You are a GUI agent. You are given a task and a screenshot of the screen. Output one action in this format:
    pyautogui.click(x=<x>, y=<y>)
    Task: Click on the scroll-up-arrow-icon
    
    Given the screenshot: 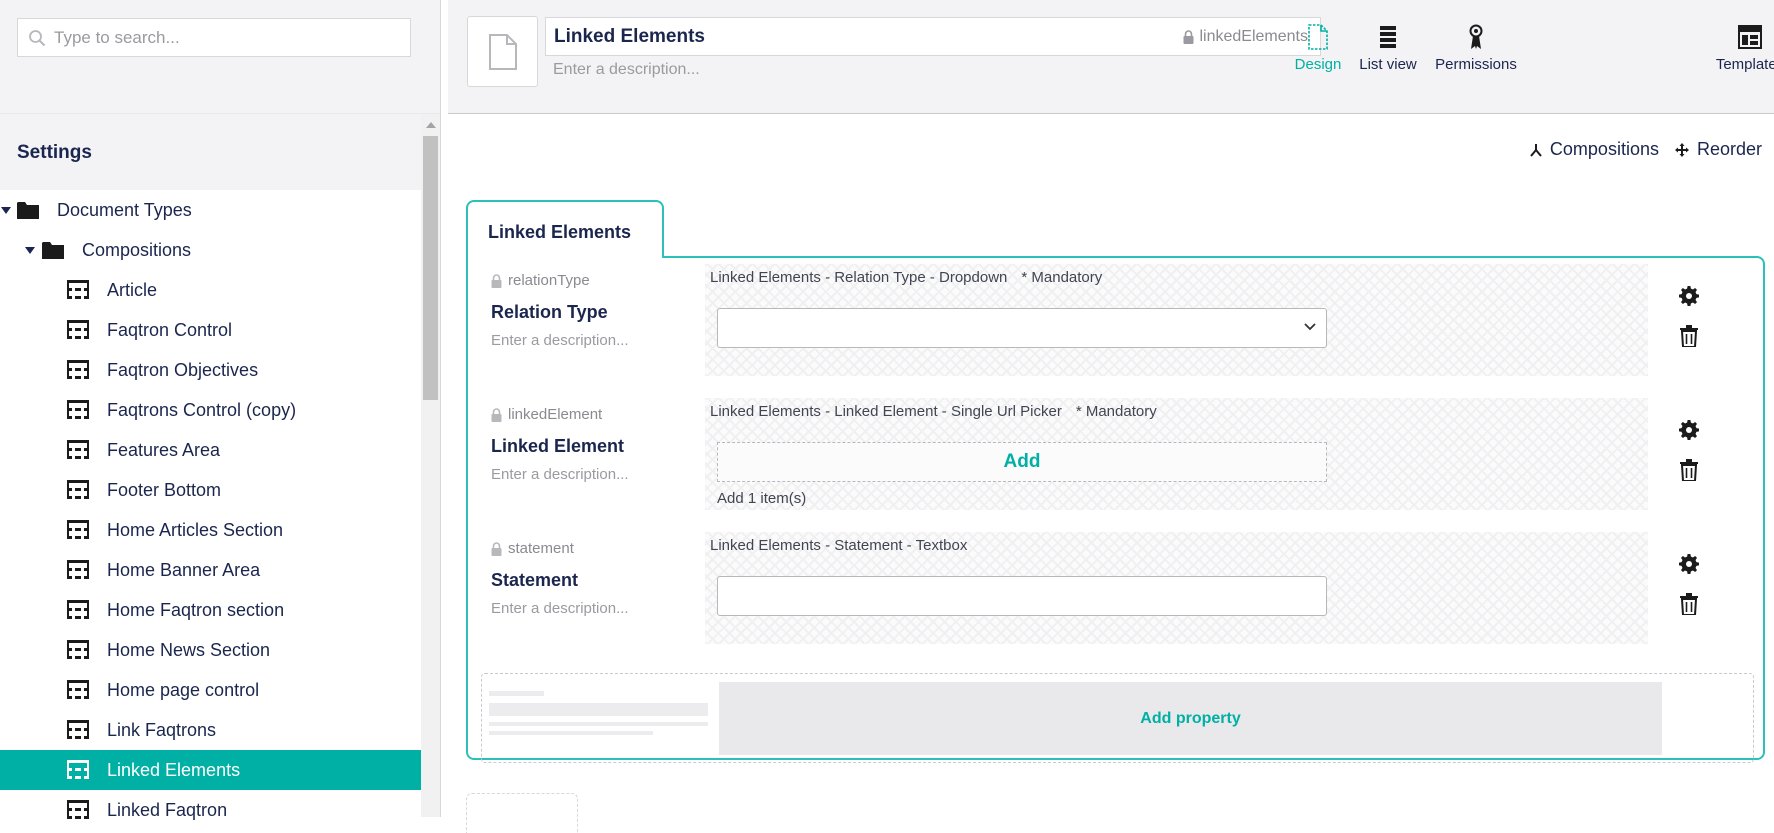 What is the action you would take?
    pyautogui.click(x=431, y=125)
    